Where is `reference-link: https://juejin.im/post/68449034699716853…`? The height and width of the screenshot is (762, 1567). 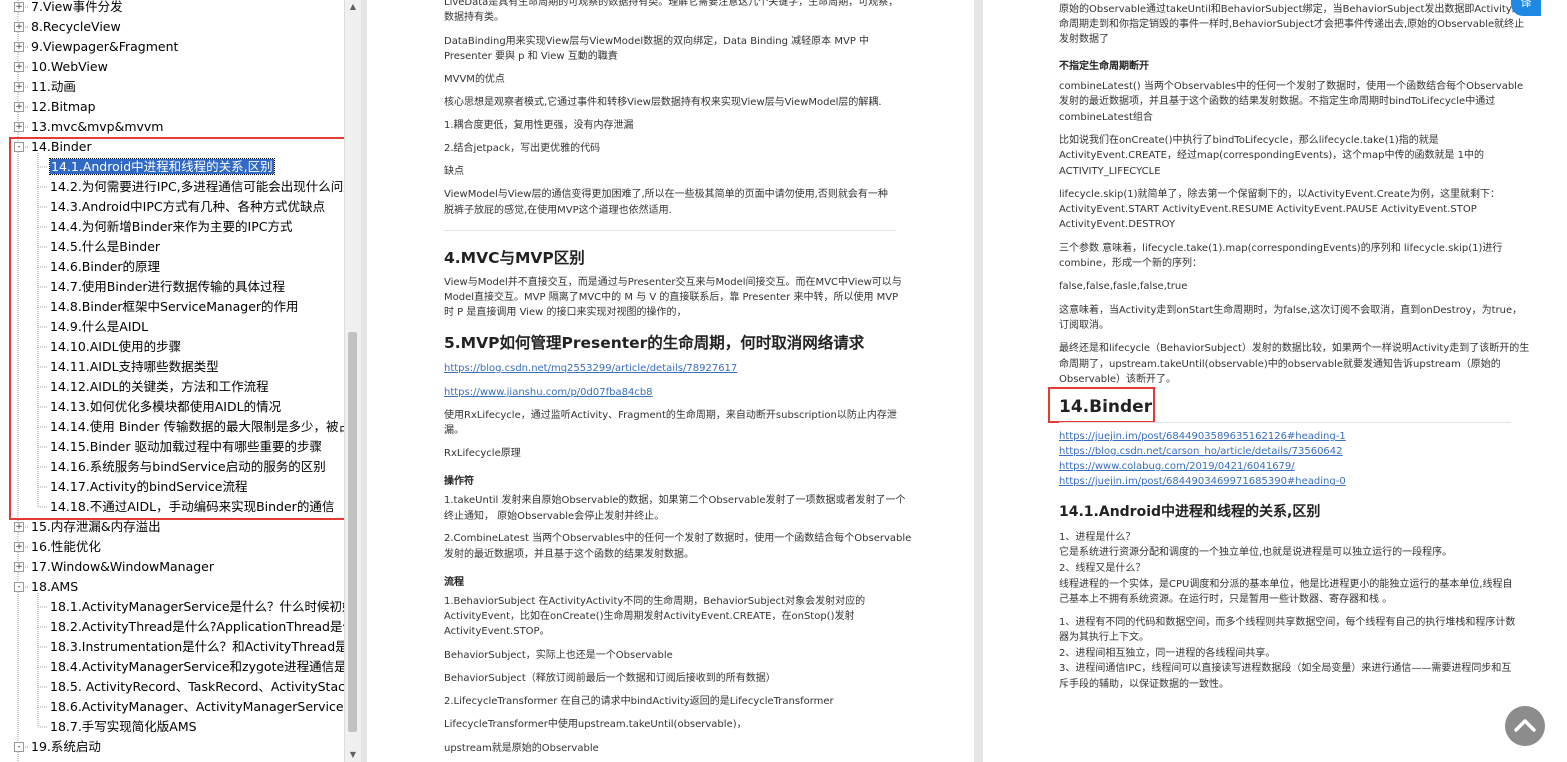 reference-link: https://juejin.im/post/68449034699716853… is located at coordinates (1202, 481).